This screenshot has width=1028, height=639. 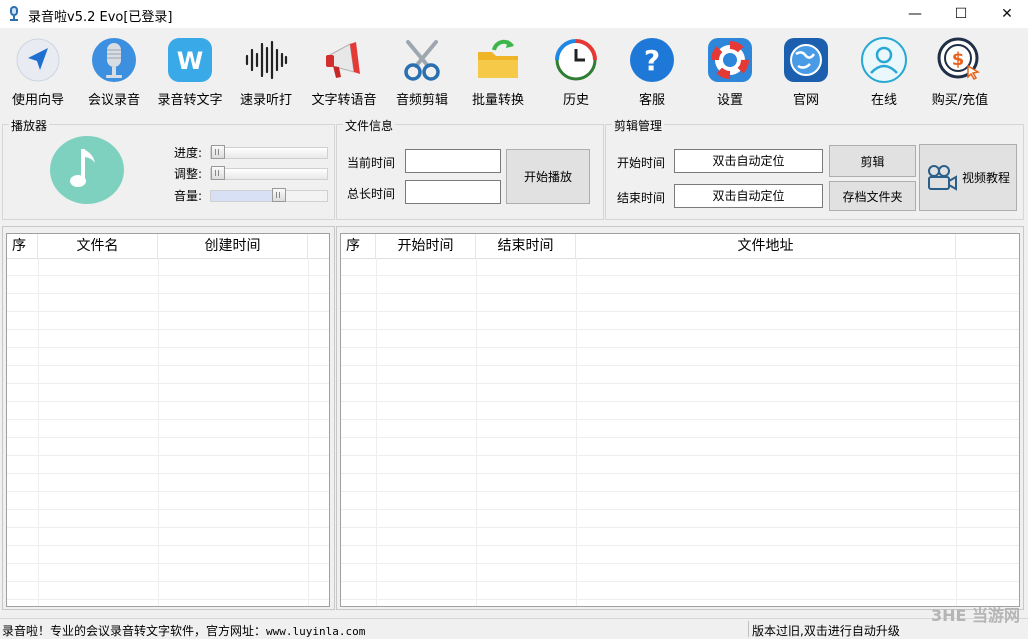 What do you see at coordinates (453, 192) in the screenshot?
I see `total-time-field` at bounding box center [453, 192].